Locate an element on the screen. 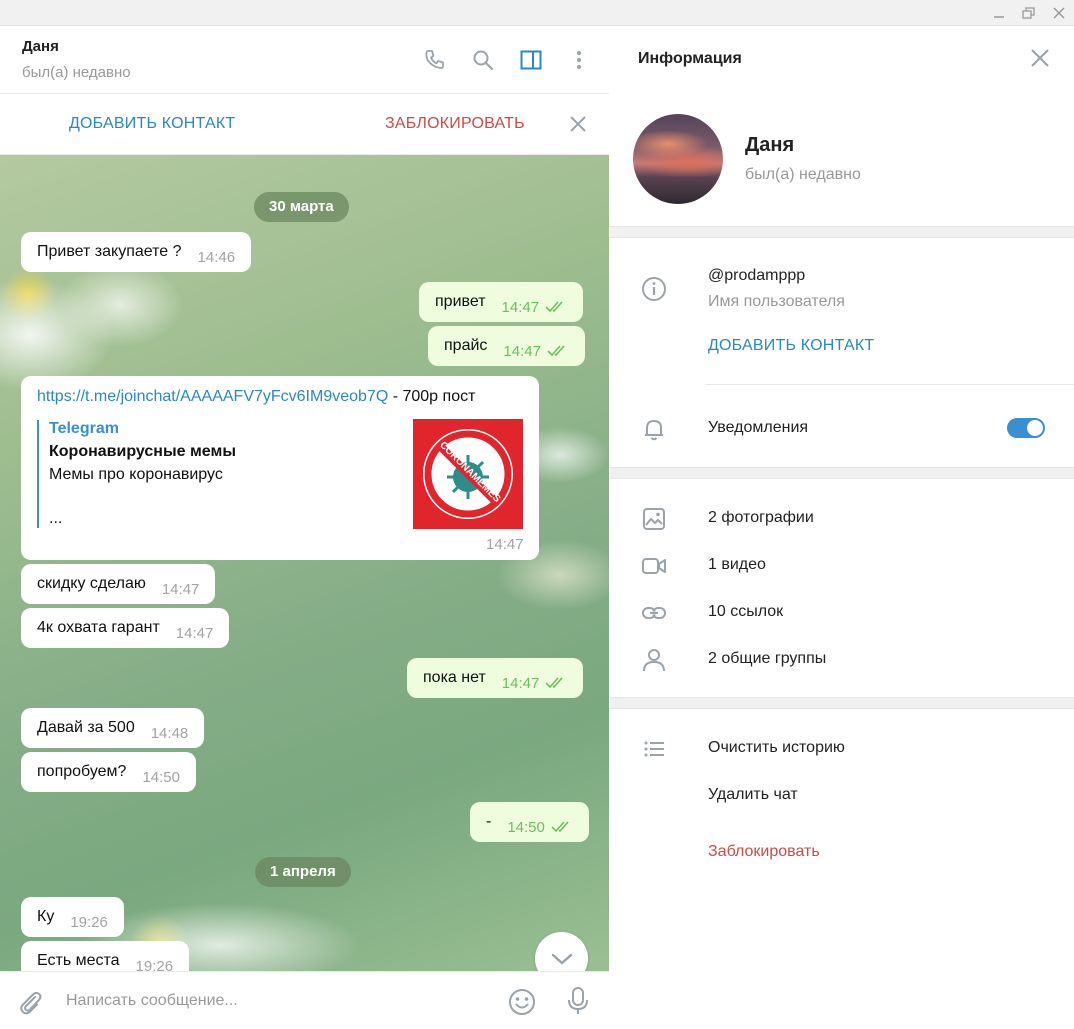 The width and height of the screenshot is (1074, 1029). message-text: скидку сделаю is located at coordinates (91, 583).